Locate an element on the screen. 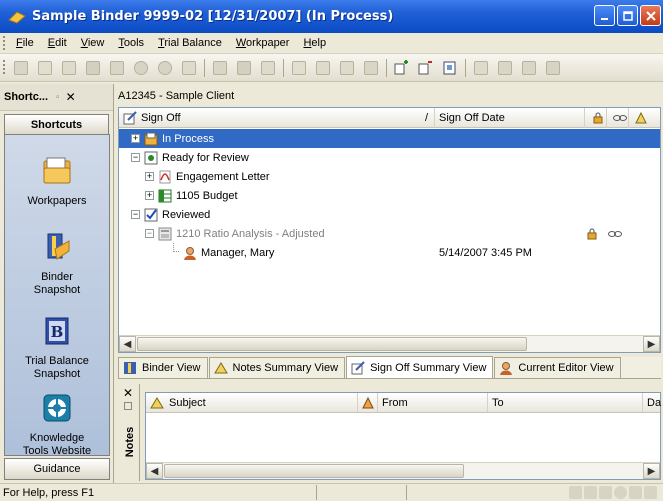  menu-edit: Edit is located at coordinates (57, 43).